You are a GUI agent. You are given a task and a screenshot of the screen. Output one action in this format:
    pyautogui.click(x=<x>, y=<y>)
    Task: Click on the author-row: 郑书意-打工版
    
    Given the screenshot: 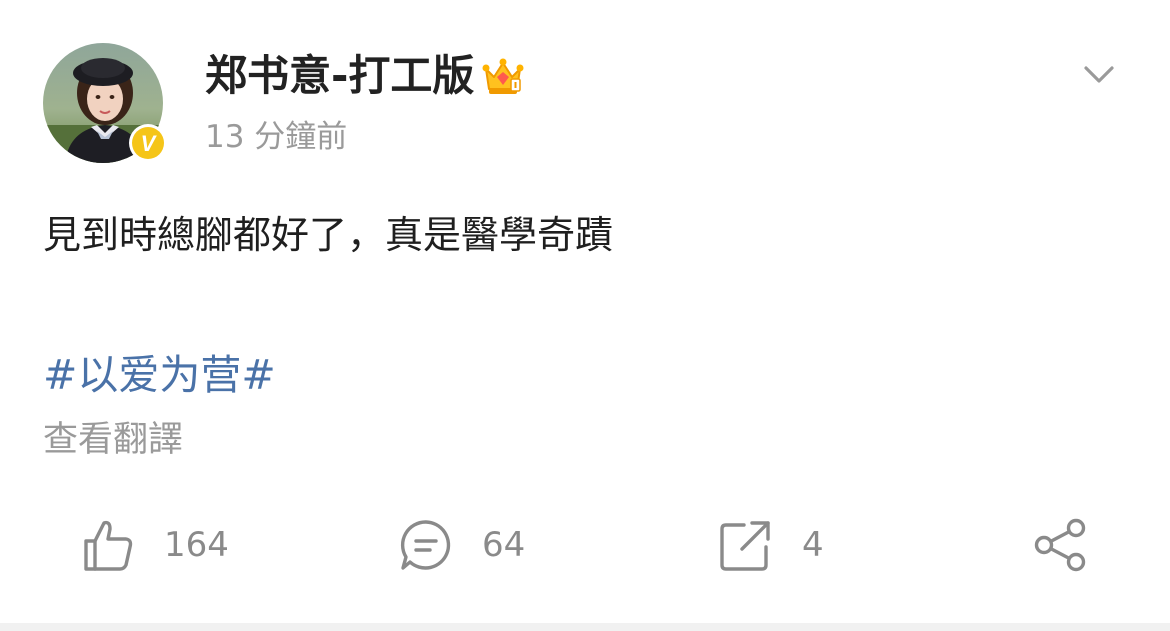 What is the action you would take?
    pyautogui.click(x=365, y=76)
    